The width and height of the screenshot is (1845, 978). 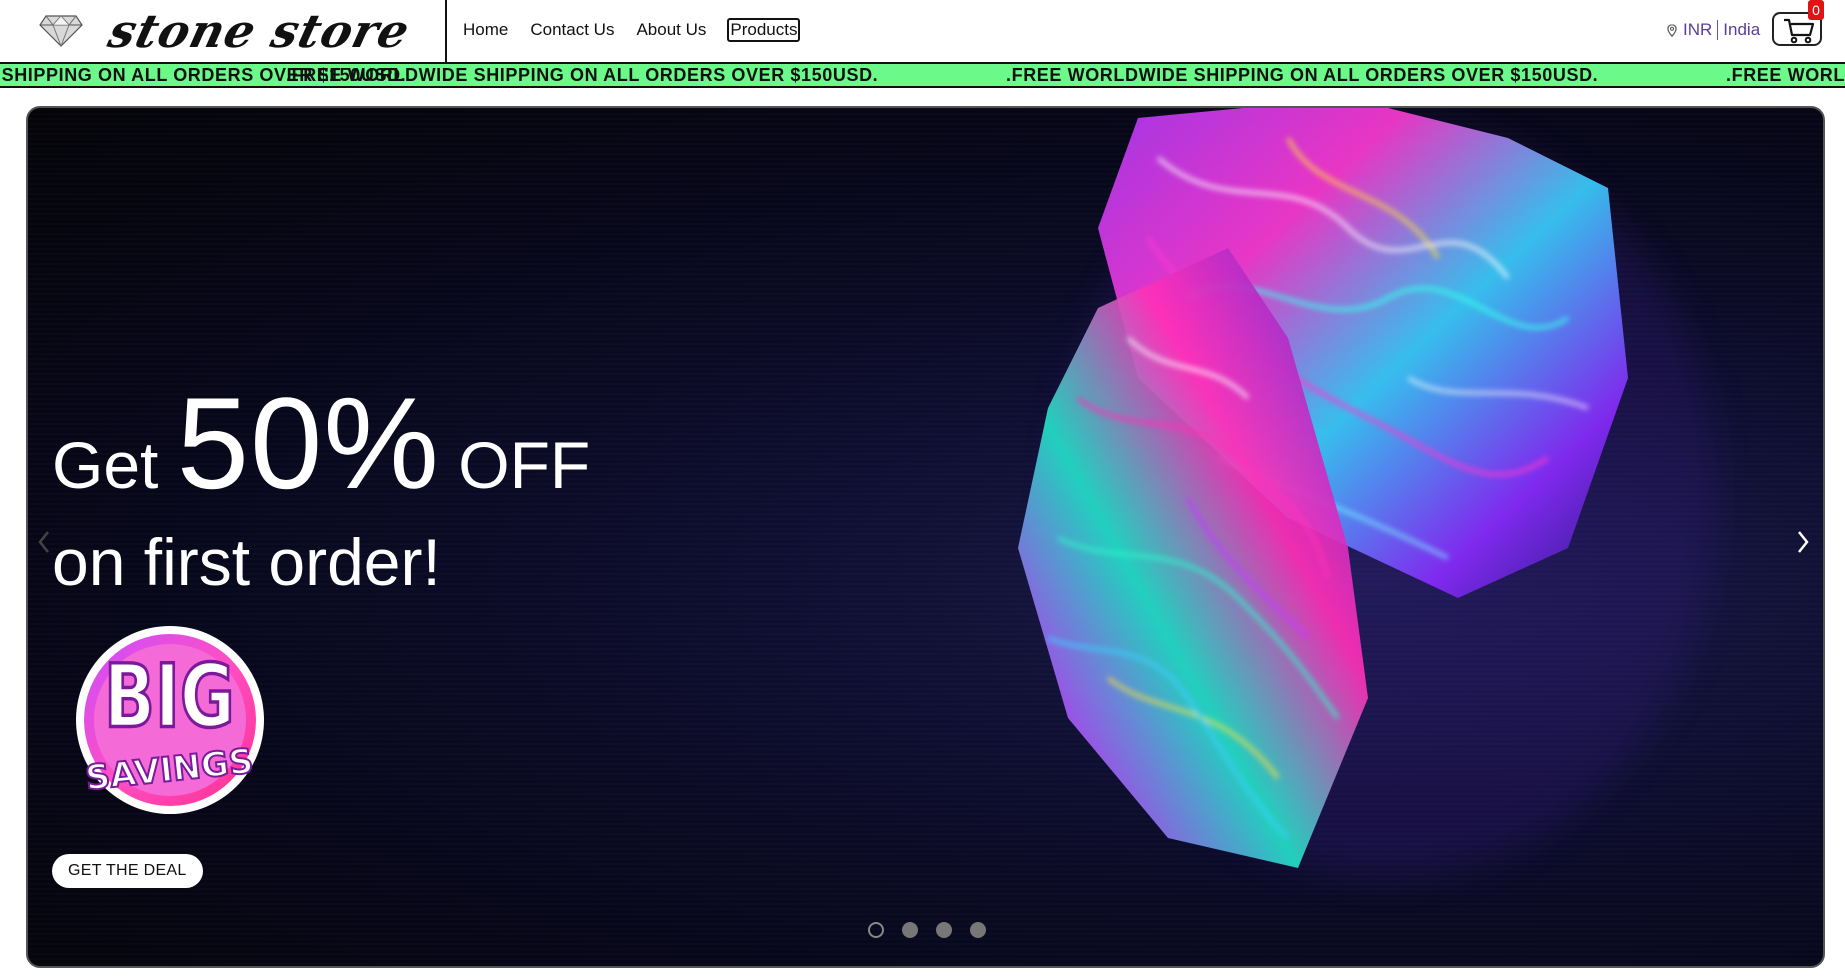 I want to click on get-the-deal-button: GET THE DEAL, so click(x=127, y=871).